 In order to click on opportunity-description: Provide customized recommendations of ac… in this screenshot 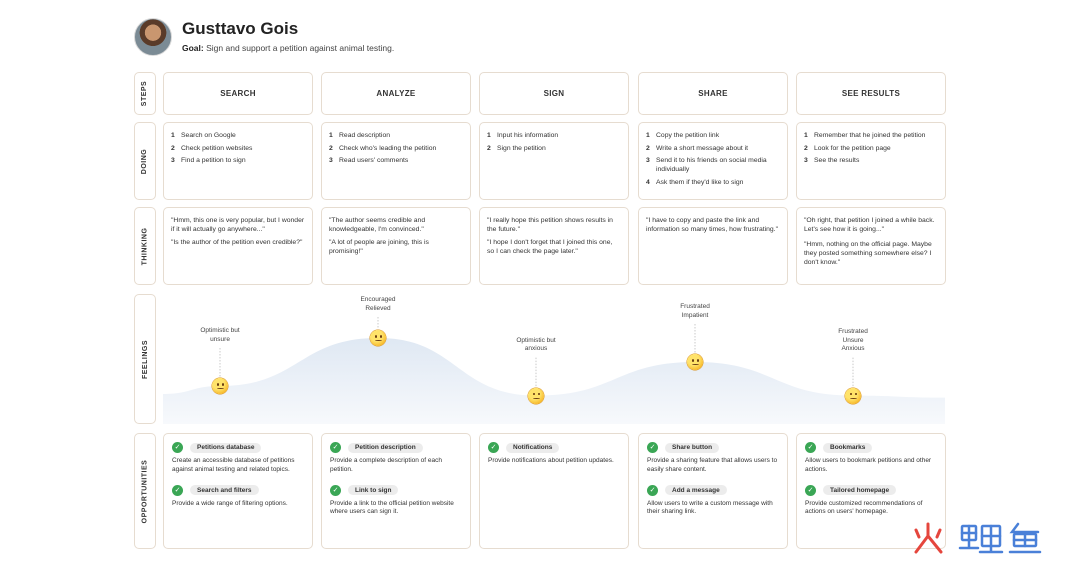, I will do `click(864, 507)`.